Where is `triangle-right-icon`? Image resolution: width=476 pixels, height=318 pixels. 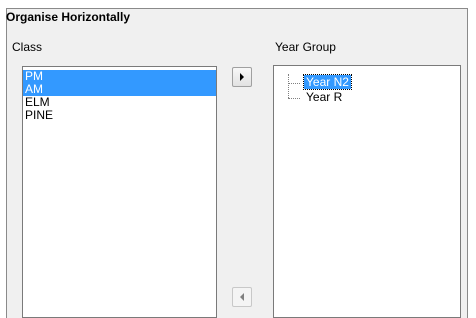
triangle-right-icon is located at coordinates (242, 77).